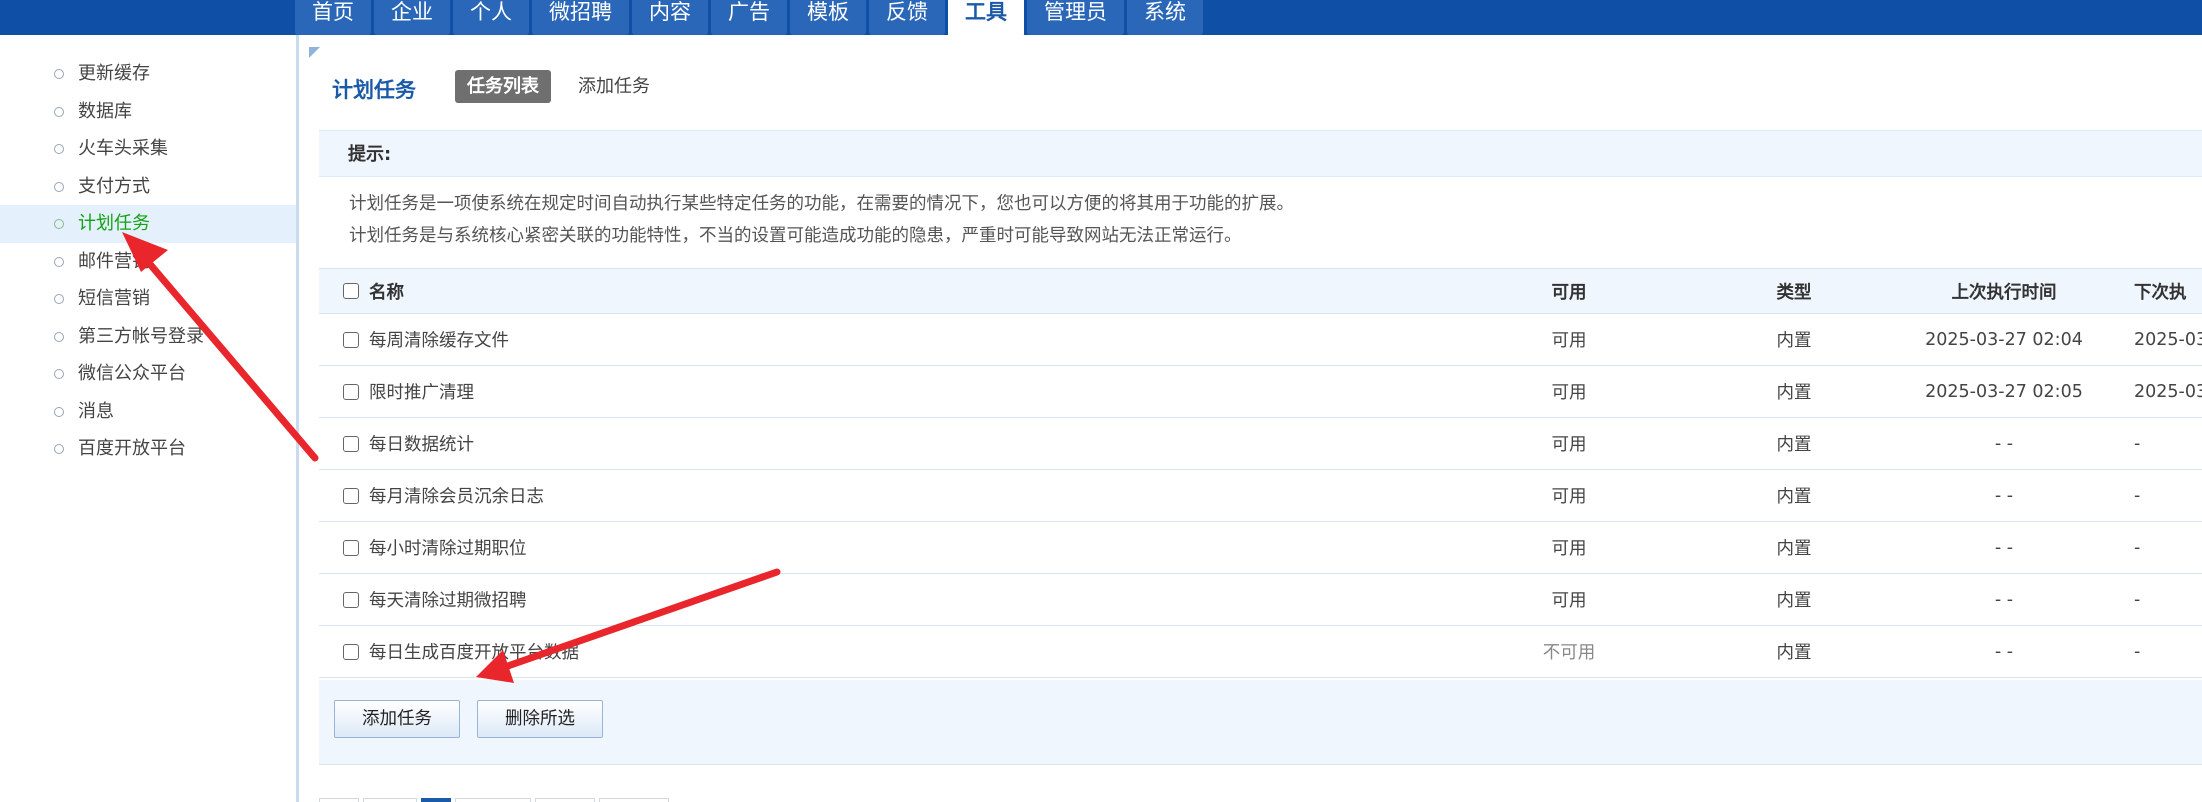 The image size is (2202, 802). Describe the element at coordinates (141, 336) in the screenshot. I see `sidebar-item-label: 第三方帐号登录` at that location.